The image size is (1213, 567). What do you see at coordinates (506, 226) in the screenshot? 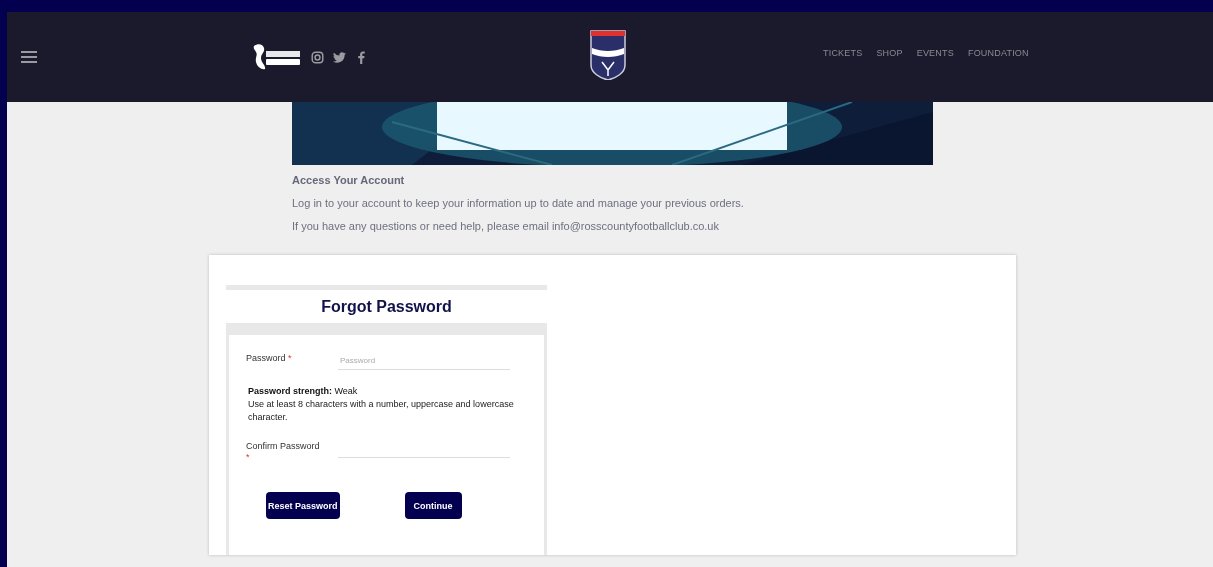
I see `intro-text: If you have any questions or need help, please email info@rosscountyfootballclub.co.uk` at bounding box center [506, 226].